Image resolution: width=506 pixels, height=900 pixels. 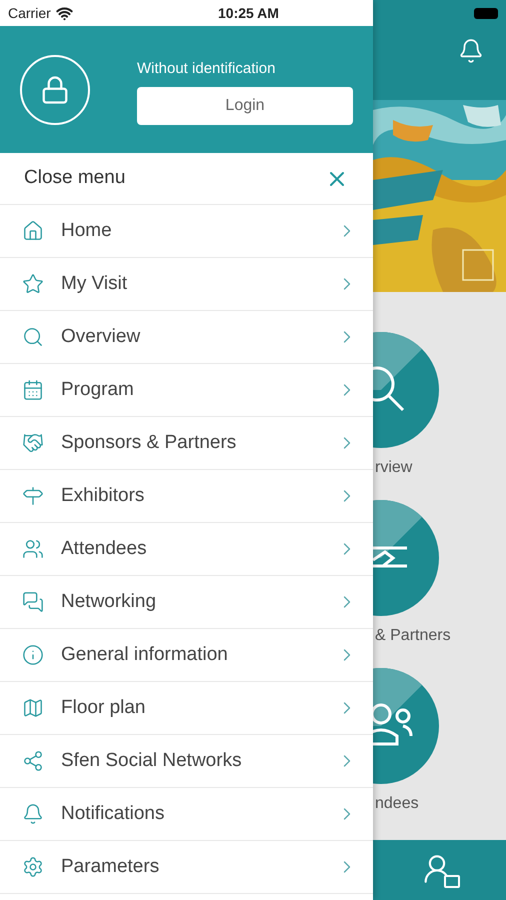 I want to click on chat-icon, so click(x=33, y=602).